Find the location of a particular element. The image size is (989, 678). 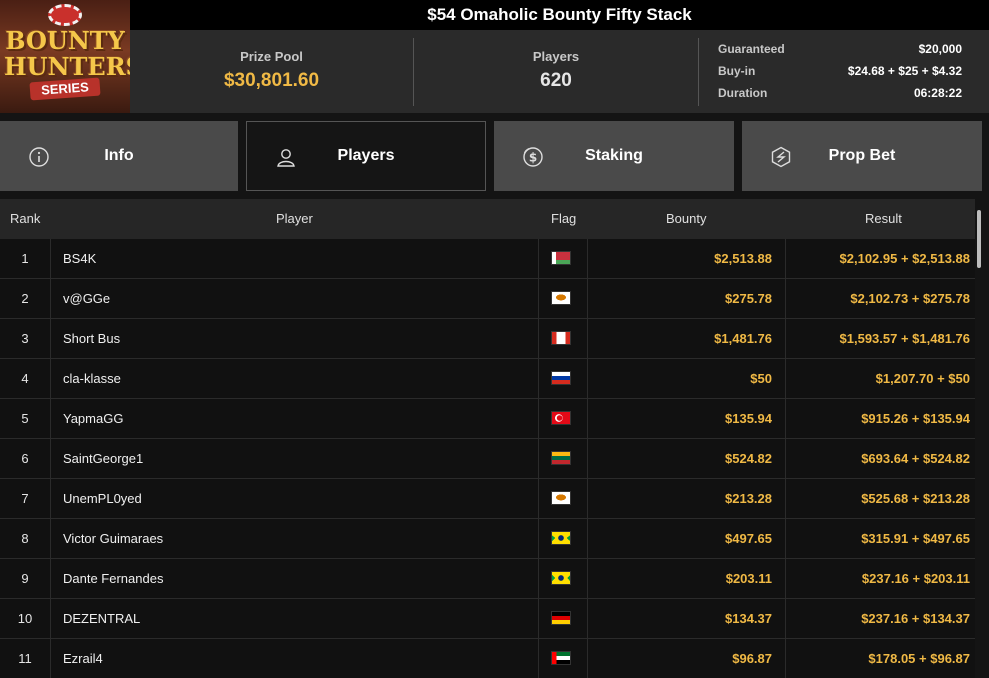

player-name: Ezrail4 is located at coordinates (83, 658).